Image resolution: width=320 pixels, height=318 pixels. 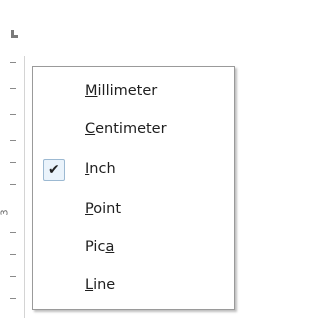 I want to click on check-icon-box: ✔, so click(x=54, y=170).